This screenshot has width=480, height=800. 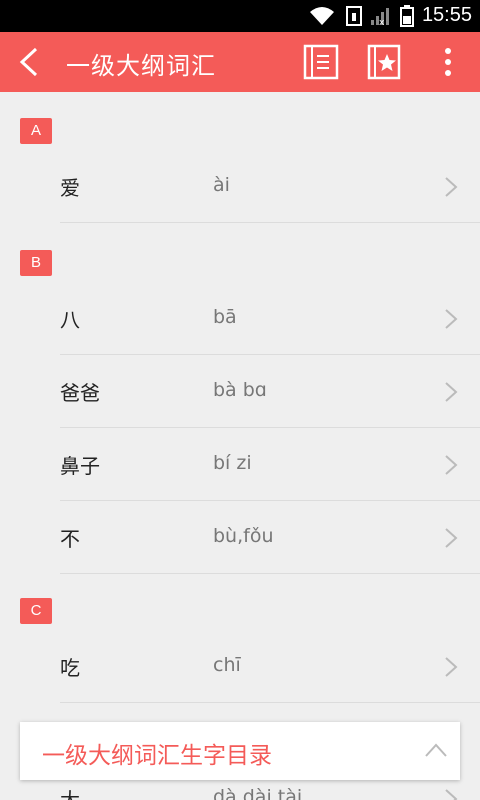 What do you see at coordinates (380, 17) in the screenshot?
I see `signal-icon: x` at bounding box center [380, 17].